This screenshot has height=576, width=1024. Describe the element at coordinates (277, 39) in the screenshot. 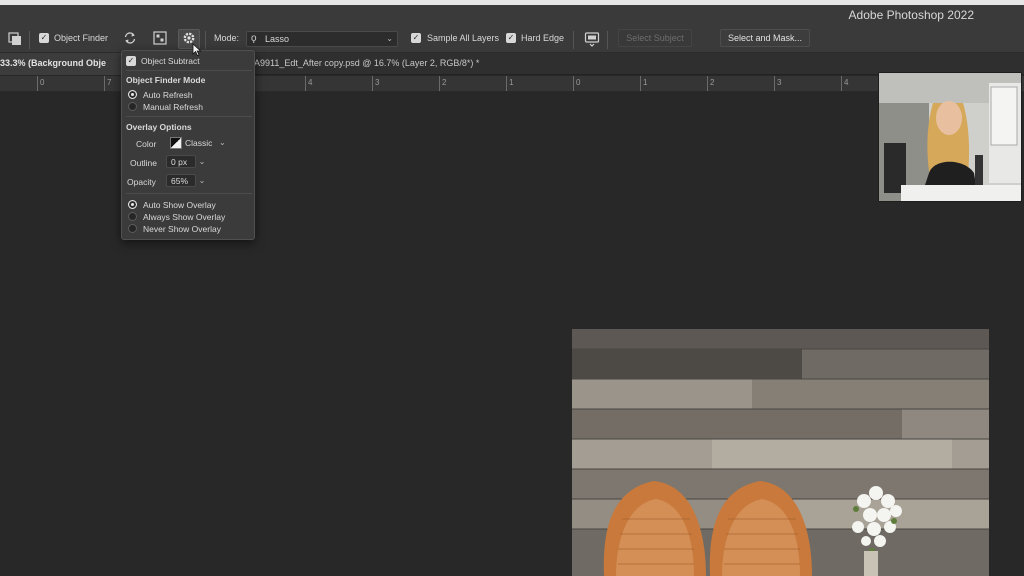

I see `mode-value: Lasso` at that location.